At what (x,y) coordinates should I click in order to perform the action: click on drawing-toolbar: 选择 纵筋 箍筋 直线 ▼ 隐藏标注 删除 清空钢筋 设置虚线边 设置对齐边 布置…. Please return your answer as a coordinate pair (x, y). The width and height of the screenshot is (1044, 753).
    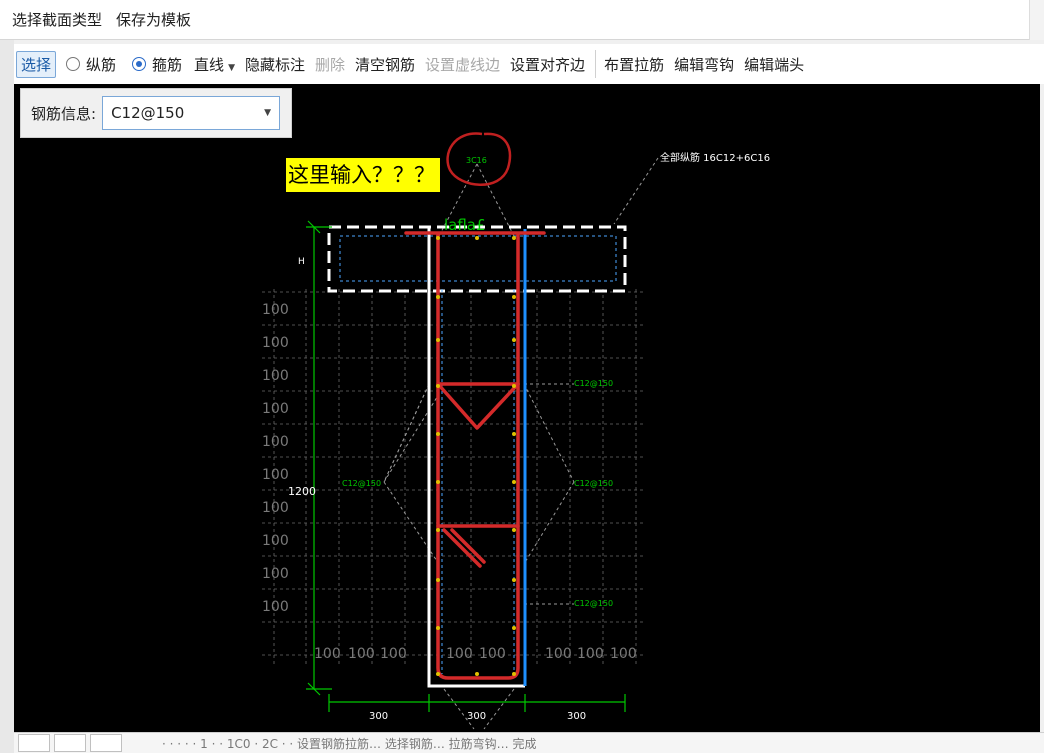
    Looking at the image, I should click on (529, 64).